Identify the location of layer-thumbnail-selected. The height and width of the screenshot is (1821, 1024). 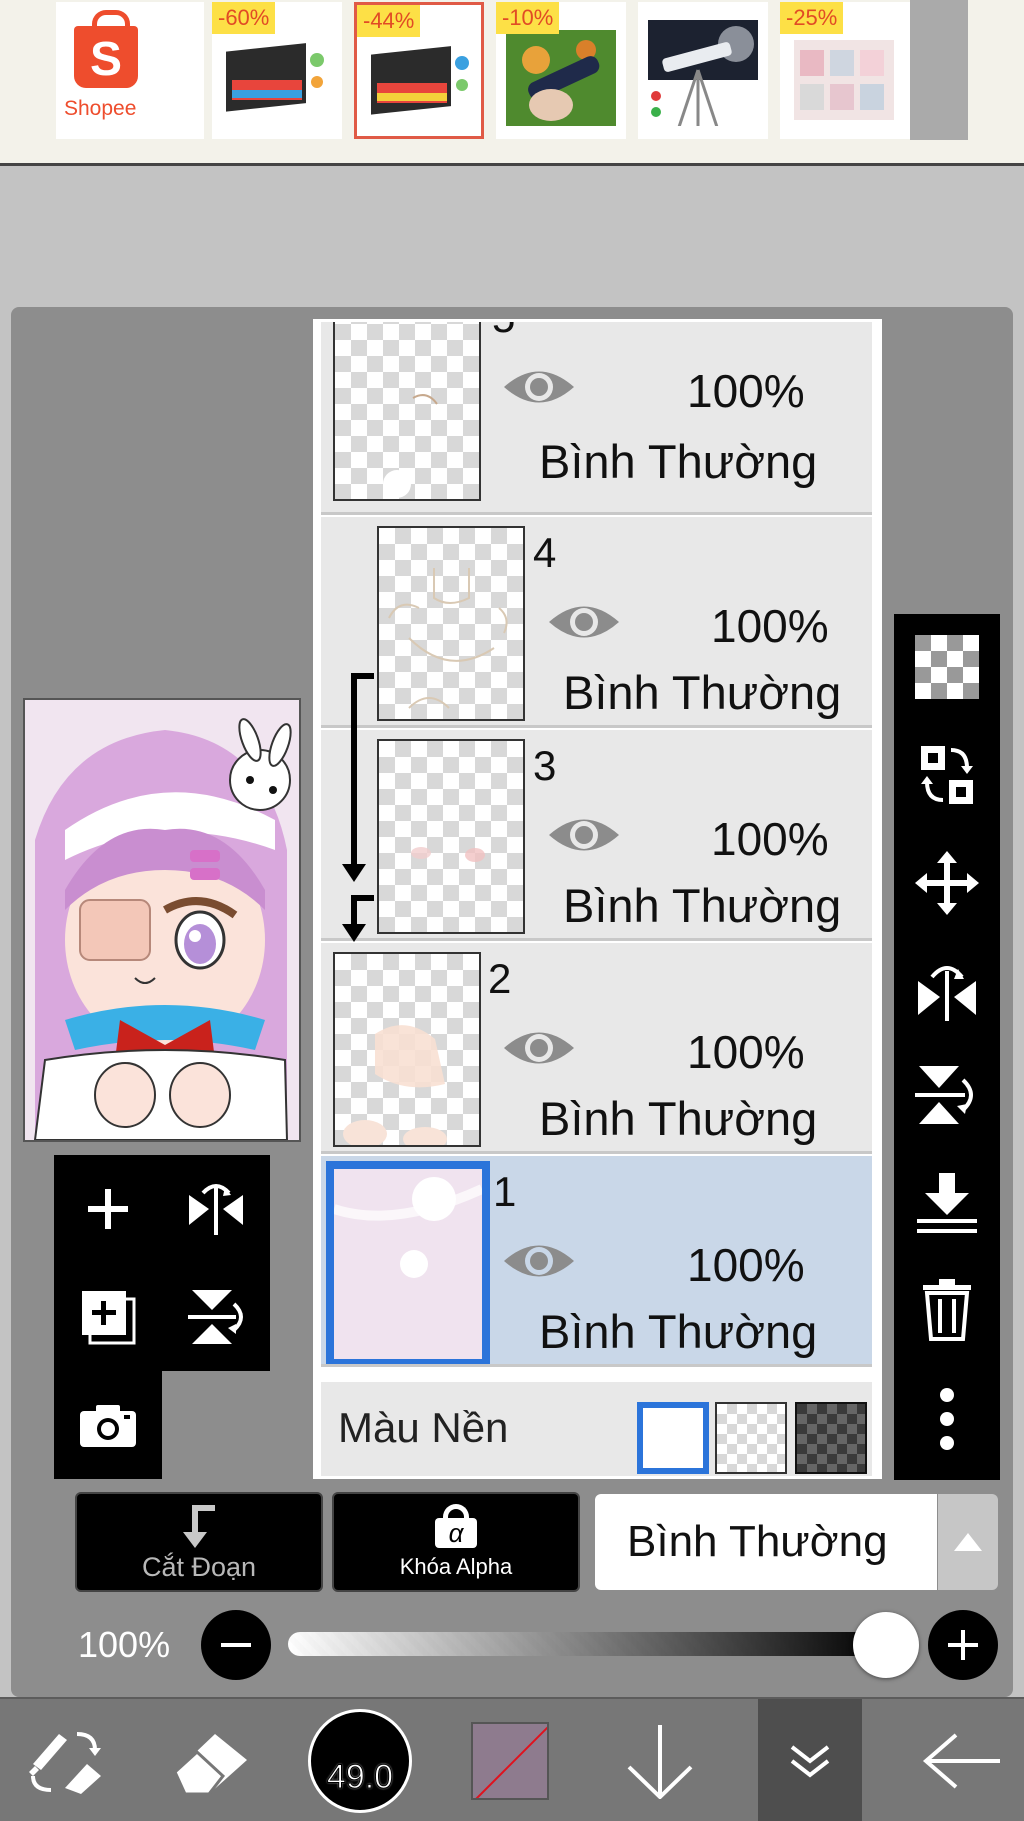
(408, 1262).